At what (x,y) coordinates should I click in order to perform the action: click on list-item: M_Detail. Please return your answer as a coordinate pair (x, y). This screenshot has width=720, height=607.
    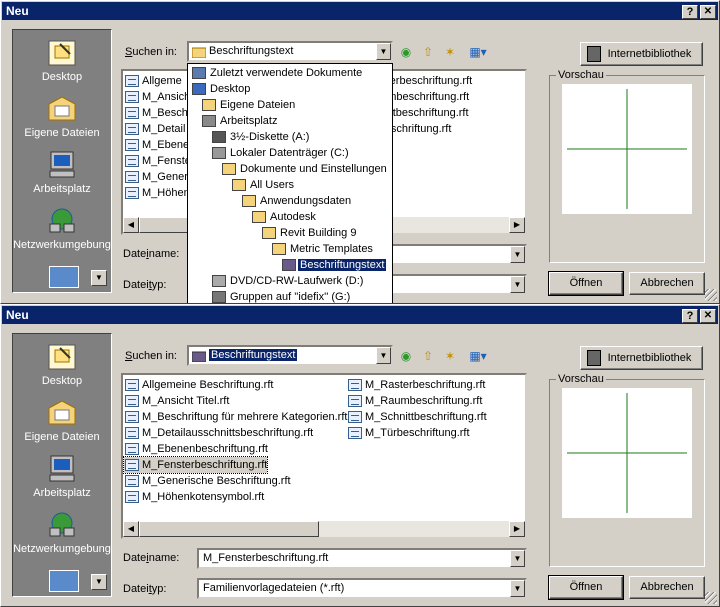
    Looking at the image, I should click on (154, 129).